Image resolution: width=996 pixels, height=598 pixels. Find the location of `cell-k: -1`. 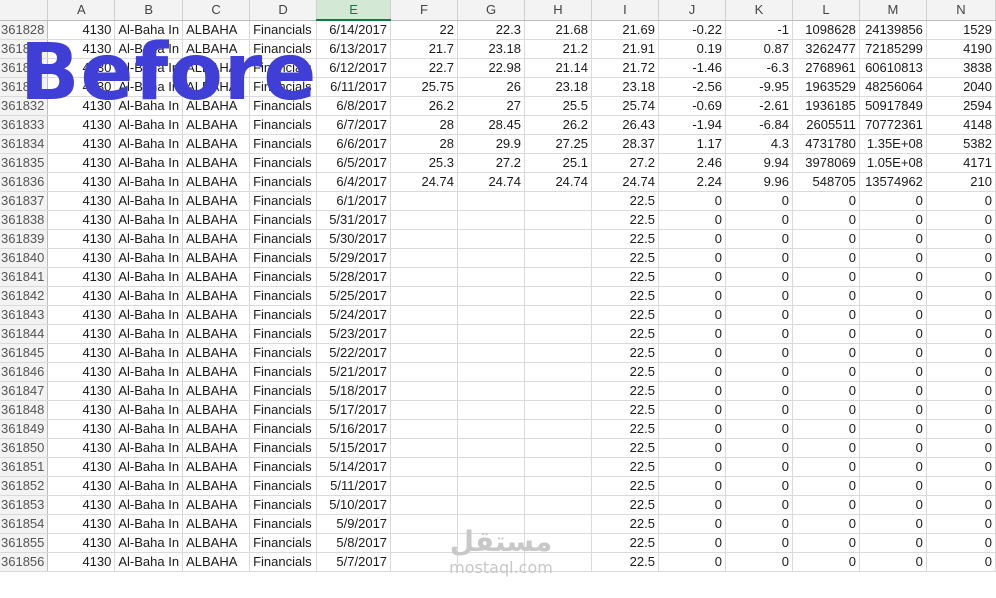

cell-k: -1 is located at coordinates (759, 30).